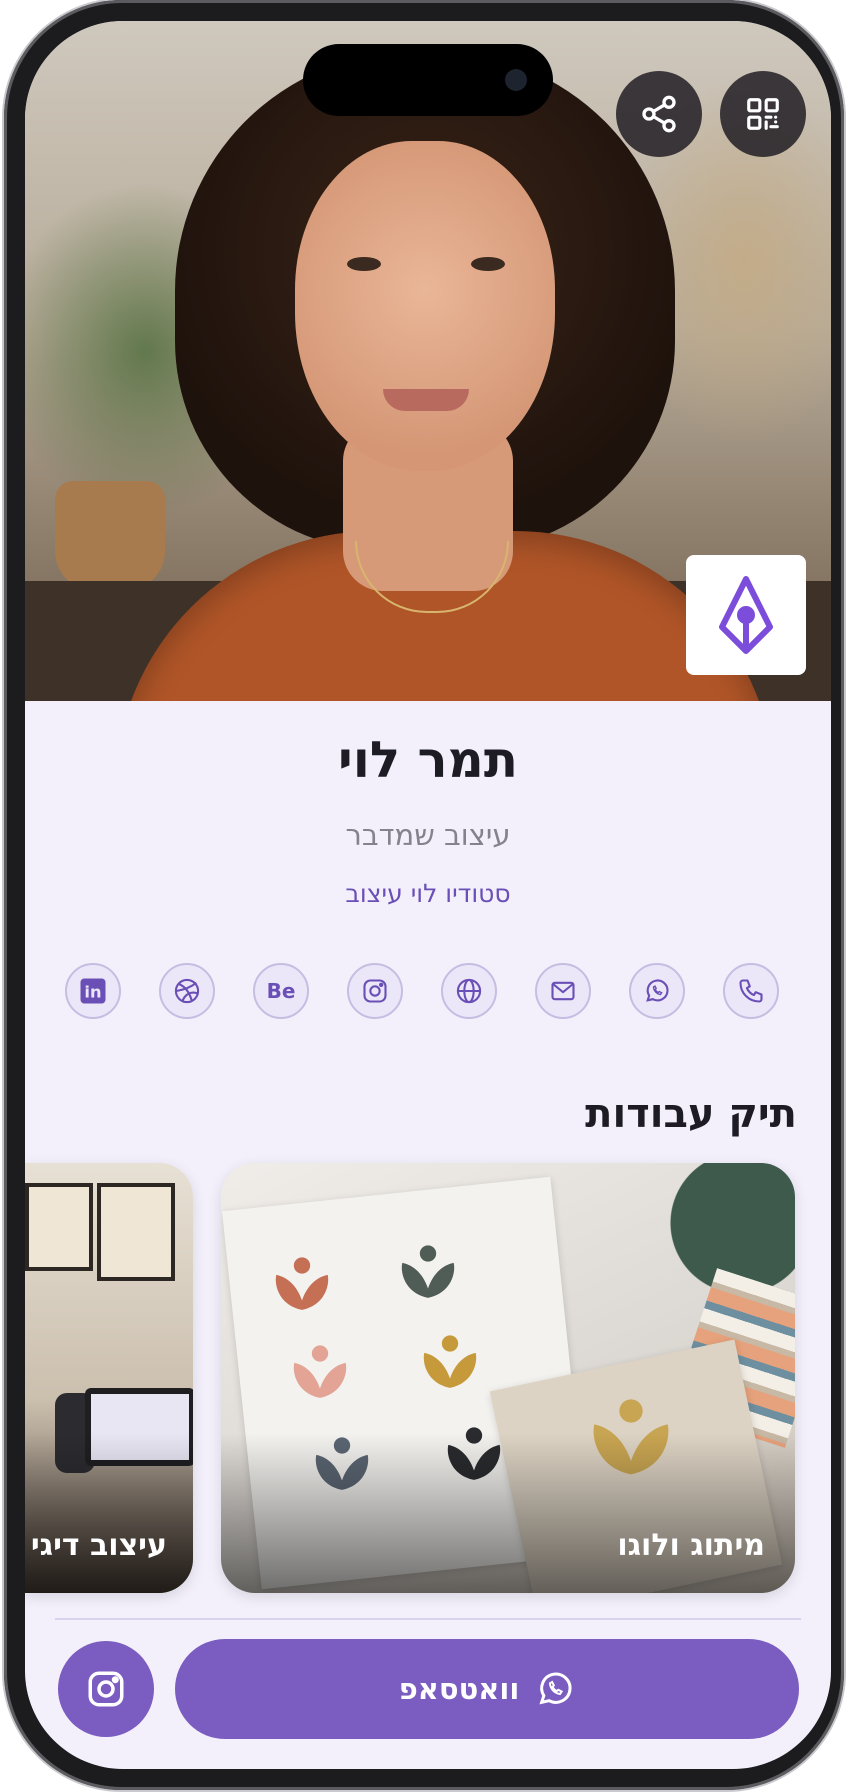  I want to click on linkedin-icon: in, so click(93, 991).